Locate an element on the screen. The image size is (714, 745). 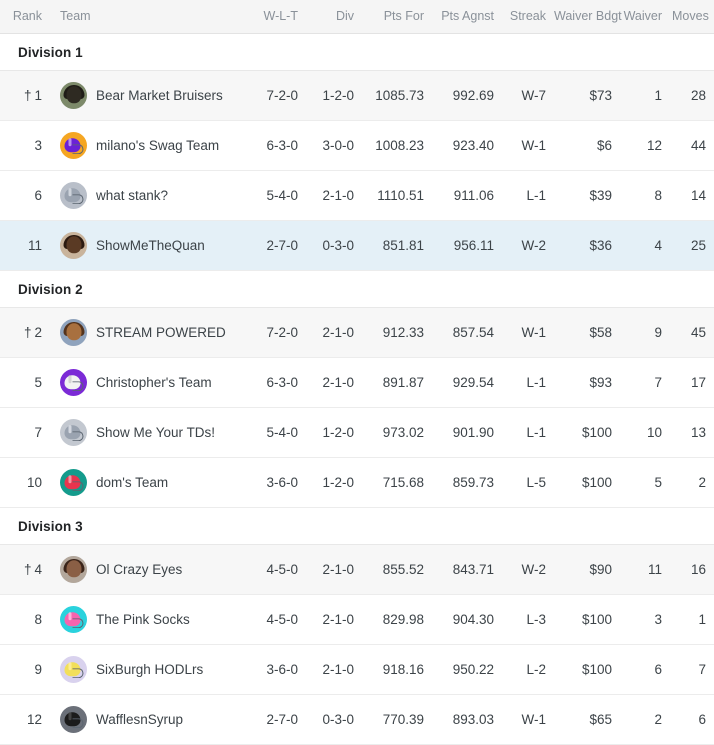
waiver-budget-value: $93 is located at coordinates (588, 382).